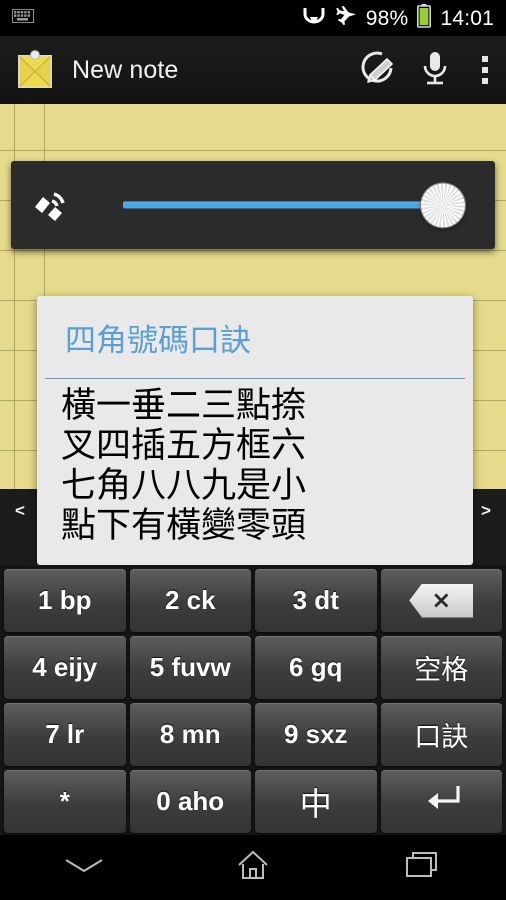 The height and width of the screenshot is (900, 506). Describe the element at coordinates (424, 18) in the screenshot. I see `battery-icon` at that location.